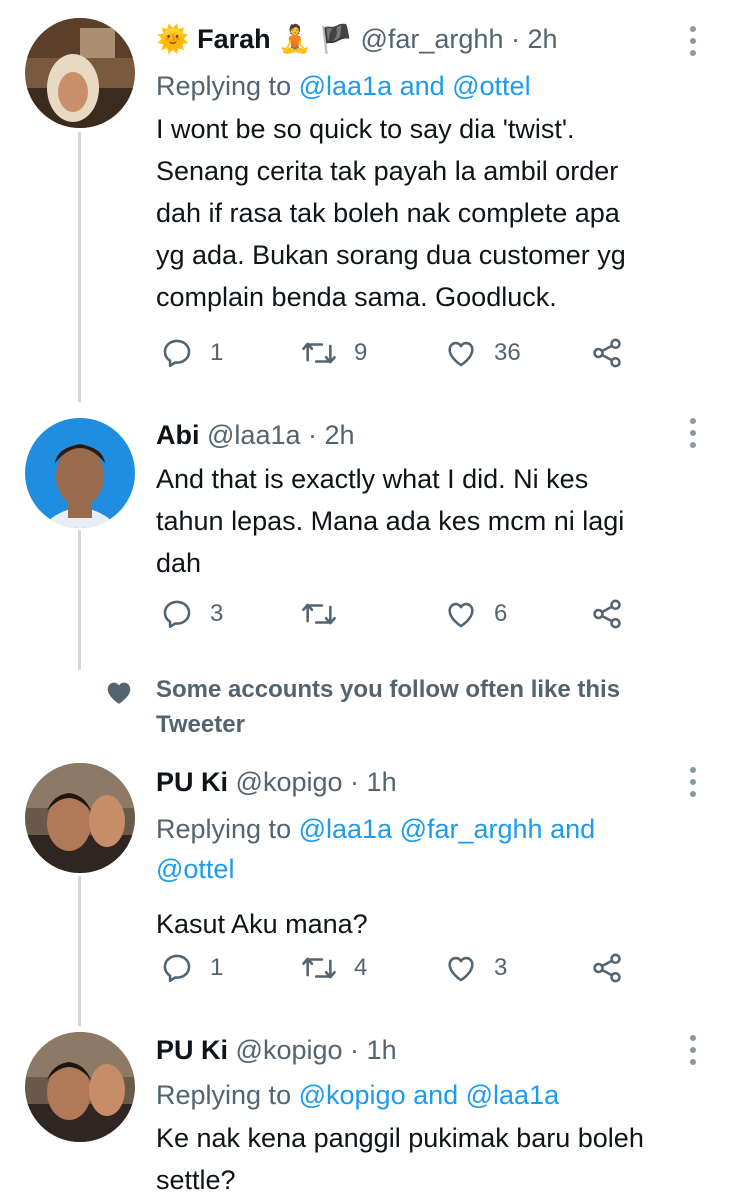 The width and height of the screenshot is (734, 1201). I want to click on like-button: 6, so click(475, 614).